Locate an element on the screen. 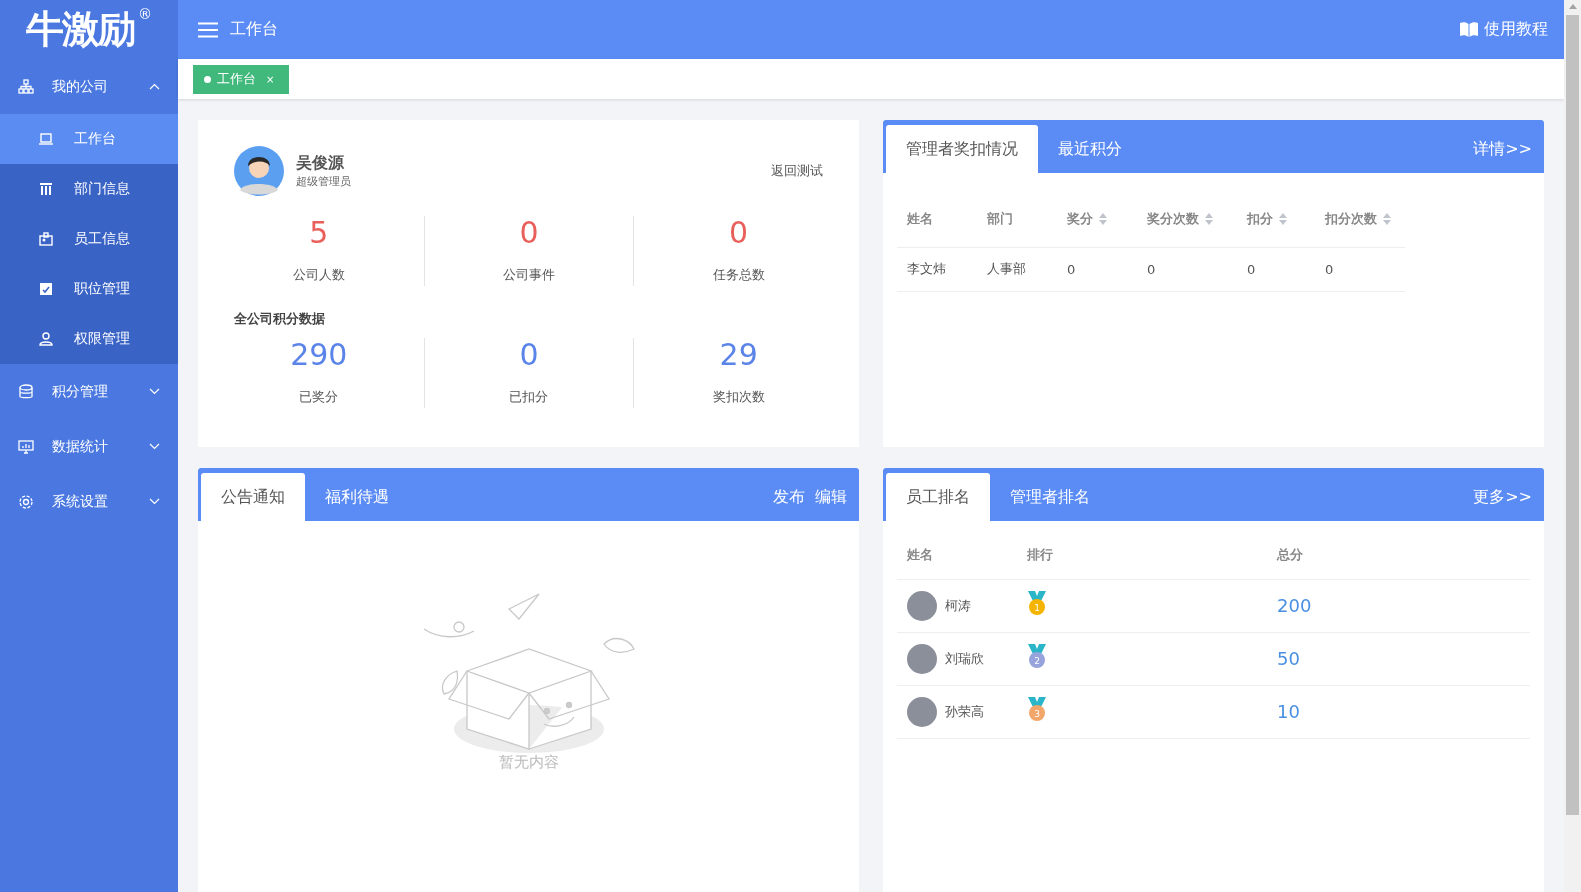  employee-name: 刘瑞欣 is located at coordinates (964, 658).